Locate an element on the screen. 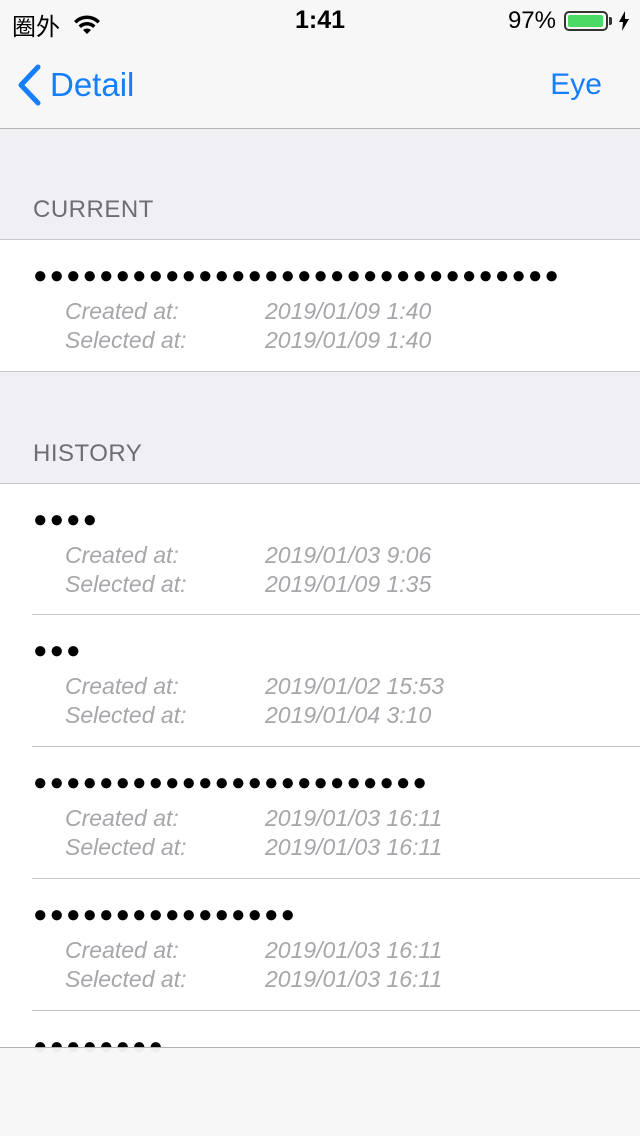 Image resolution: width=640 pixels, height=1136 pixels. charging-bolt-icon is located at coordinates (624, 21).